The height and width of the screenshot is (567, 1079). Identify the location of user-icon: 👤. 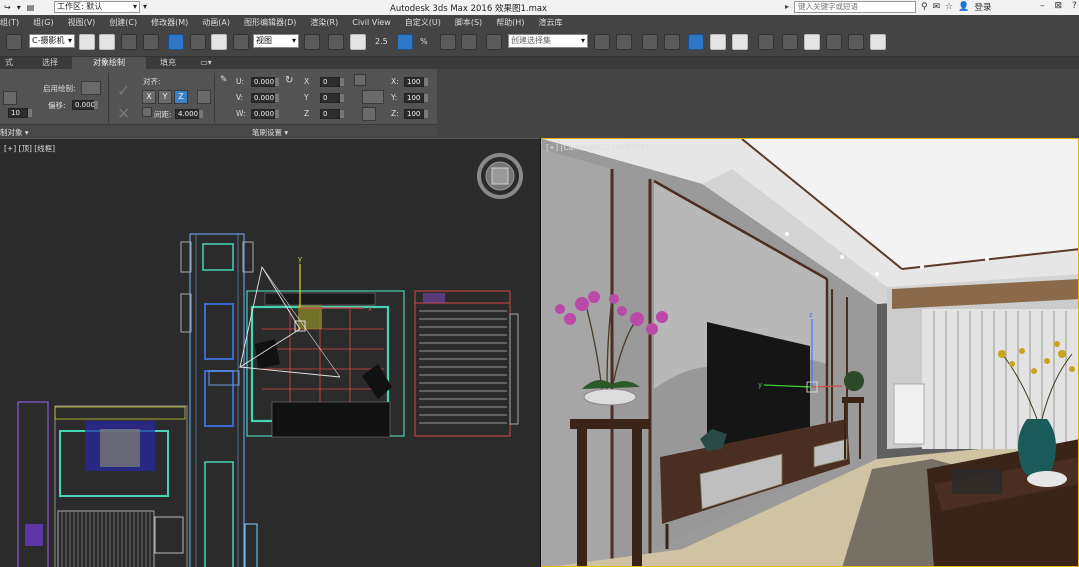
(963, 7).